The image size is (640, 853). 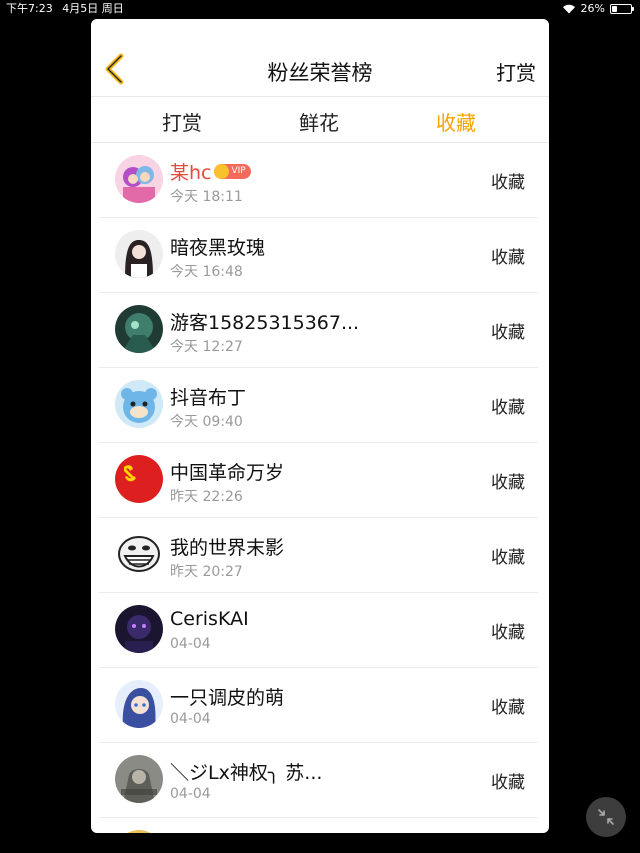 I want to click on fan-time: 今天 12:27, so click(x=206, y=347).